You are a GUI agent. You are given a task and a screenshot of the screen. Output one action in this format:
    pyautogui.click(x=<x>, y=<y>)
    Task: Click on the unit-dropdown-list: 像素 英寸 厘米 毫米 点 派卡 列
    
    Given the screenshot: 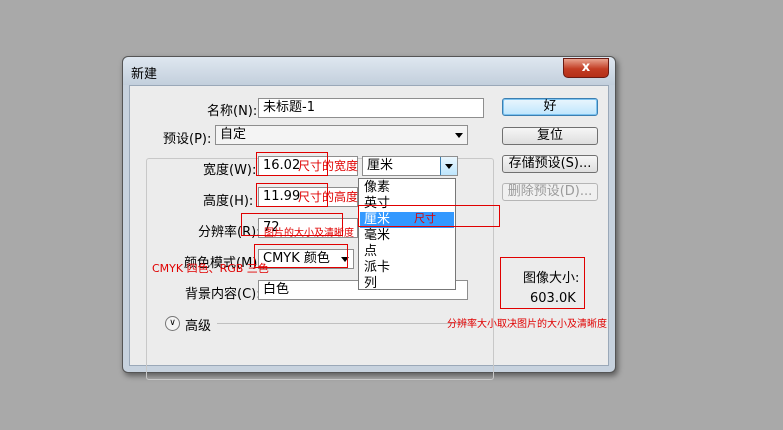 What is the action you would take?
    pyautogui.click(x=407, y=235)
    